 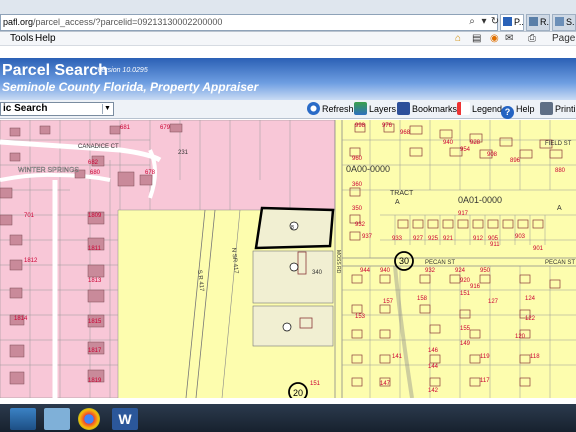 What do you see at coordinates (495, 245) in the screenshot?
I see `svg-text: 911` at bounding box center [495, 245].